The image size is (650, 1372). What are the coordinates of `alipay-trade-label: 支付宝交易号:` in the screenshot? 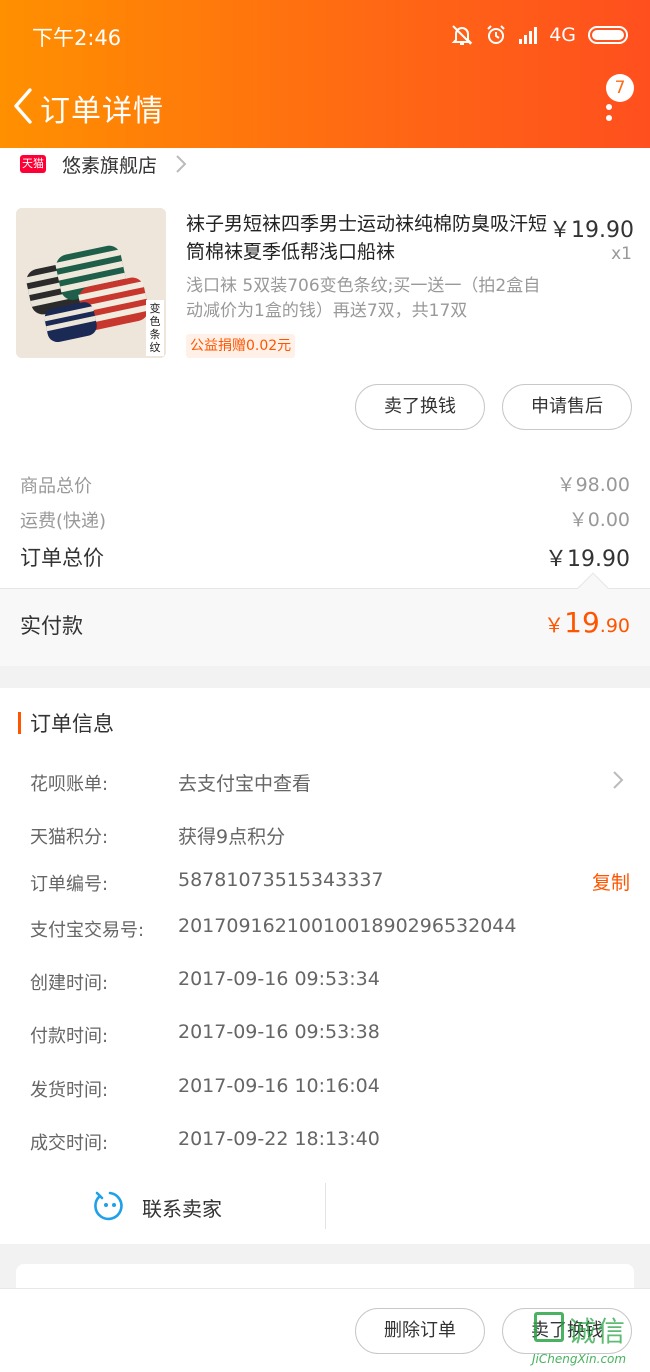 It's located at (87, 930).